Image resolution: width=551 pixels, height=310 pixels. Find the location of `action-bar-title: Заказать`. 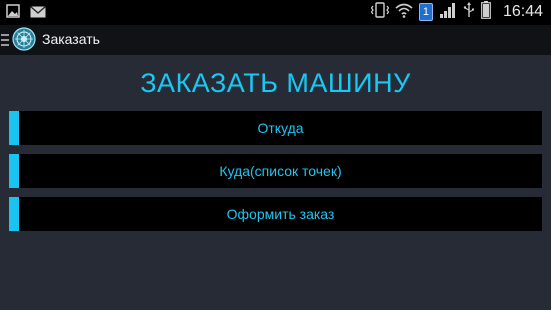

action-bar-title: Заказать is located at coordinates (71, 39).